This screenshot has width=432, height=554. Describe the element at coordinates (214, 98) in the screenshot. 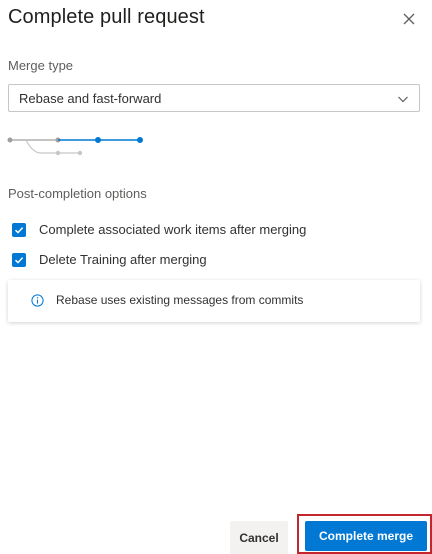

I see `merge-type-dropdown: Rebase and fast-forward` at that location.